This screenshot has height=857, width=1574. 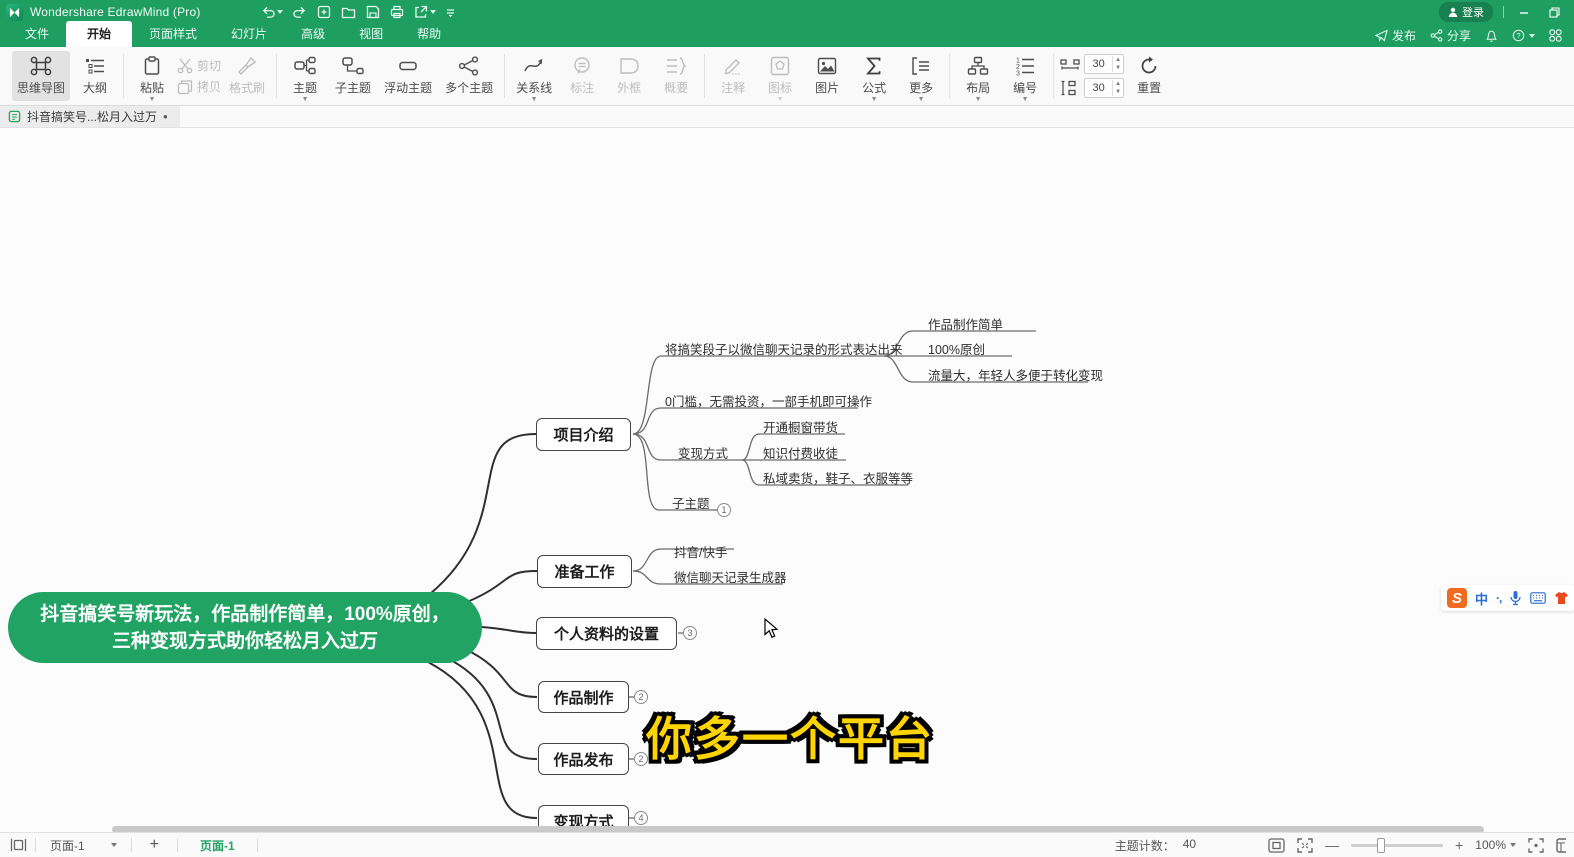 What do you see at coordinates (299, 12) in the screenshot?
I see `redo-button` at bounding box center [299, 12].